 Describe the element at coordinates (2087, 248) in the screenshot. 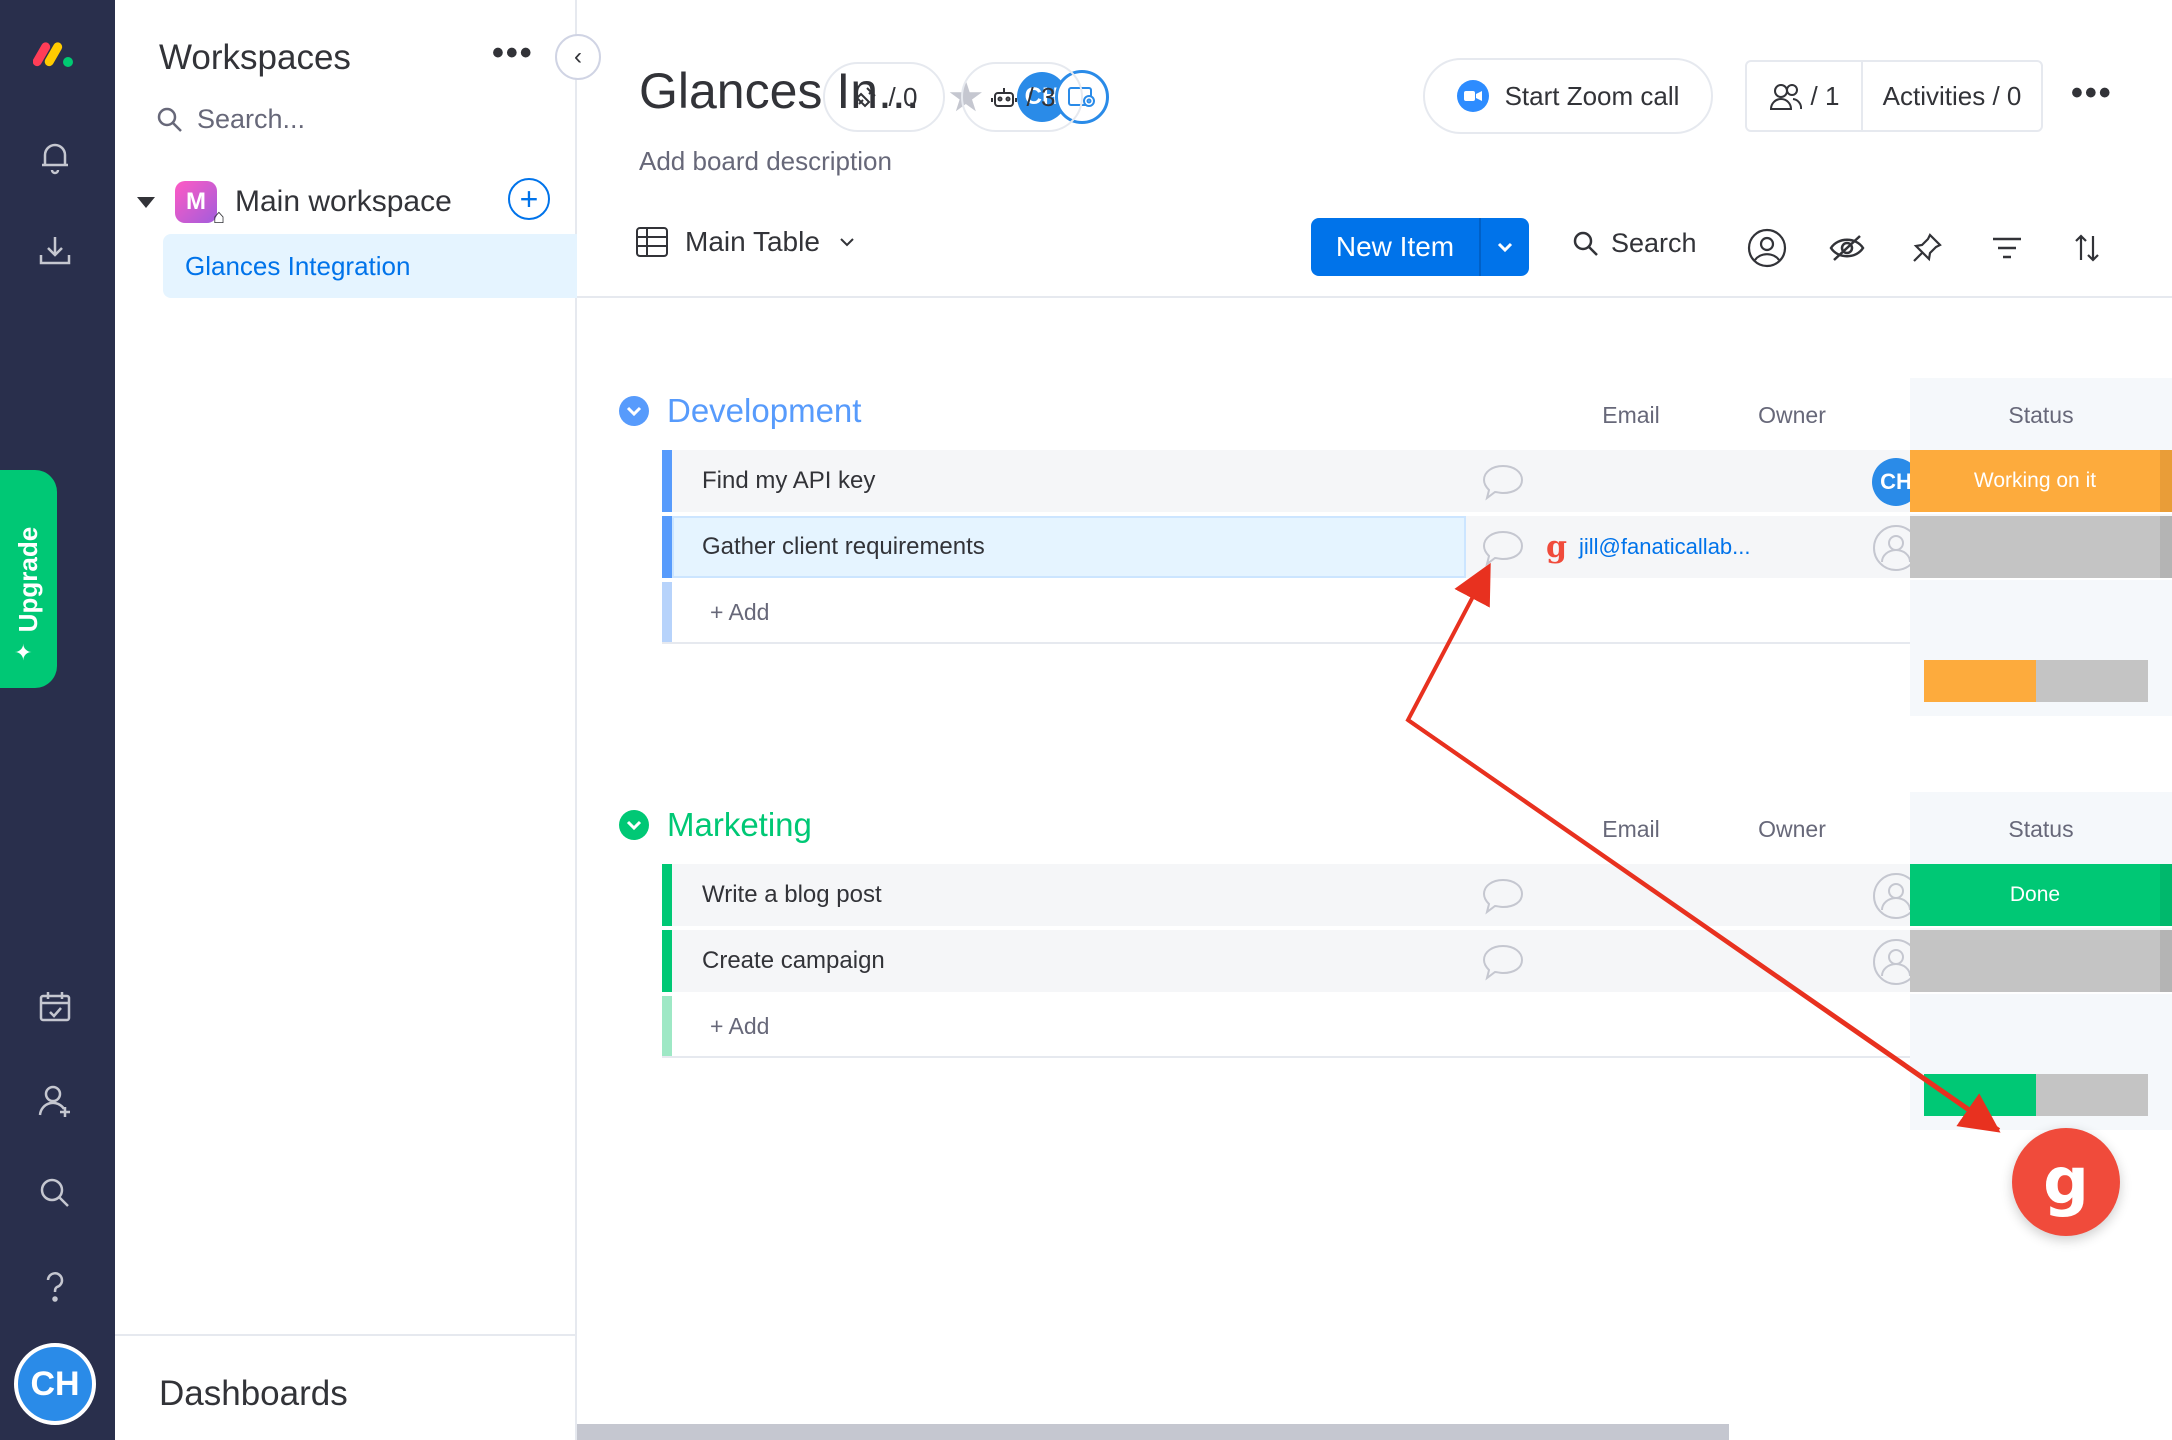

I see `sort-icon` at that location.